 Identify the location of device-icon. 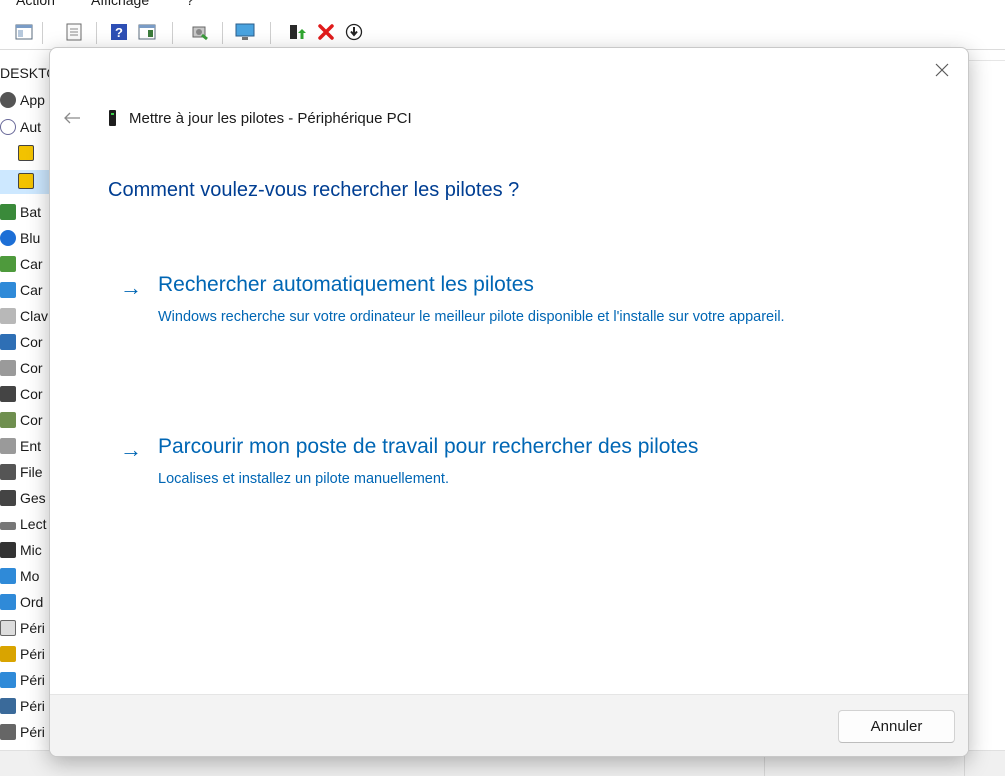
(8, 732).